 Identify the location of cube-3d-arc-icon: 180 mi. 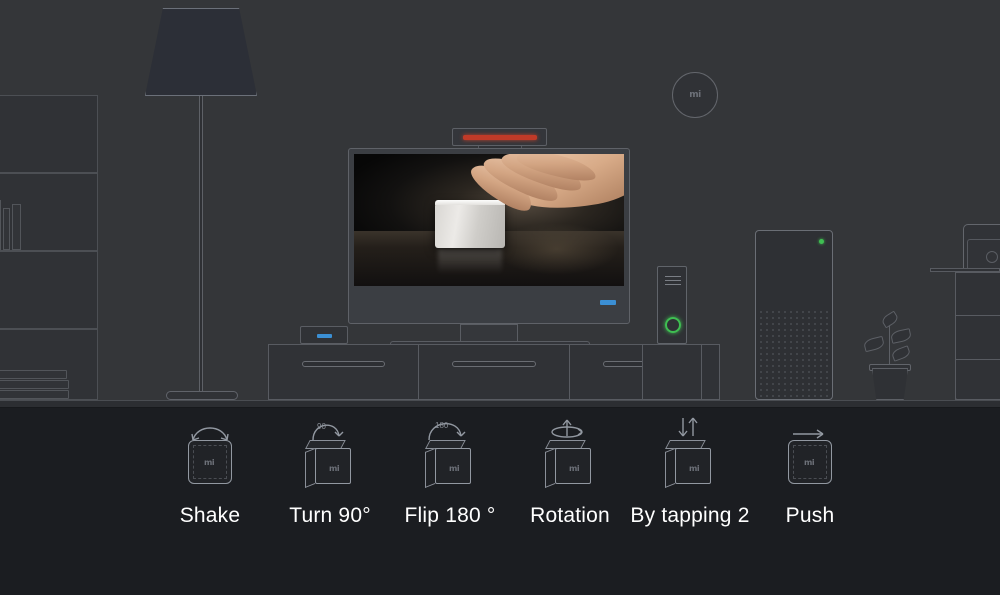
(450, 454).